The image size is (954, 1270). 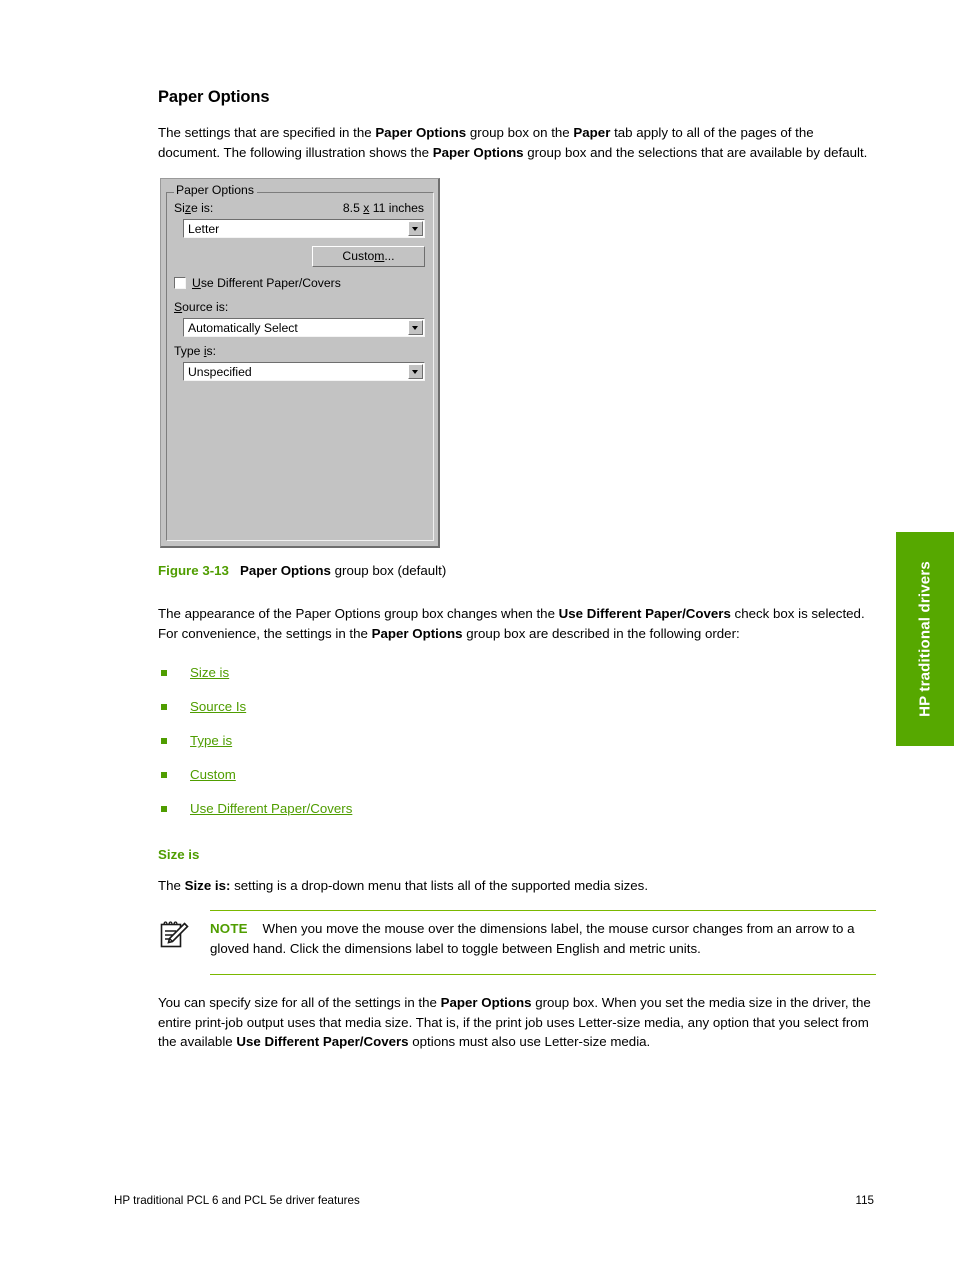 What do you see at coordinates (209, 672) in the screenshot?
I see `link-size-is: Size is` at bounding box center [209, 672].